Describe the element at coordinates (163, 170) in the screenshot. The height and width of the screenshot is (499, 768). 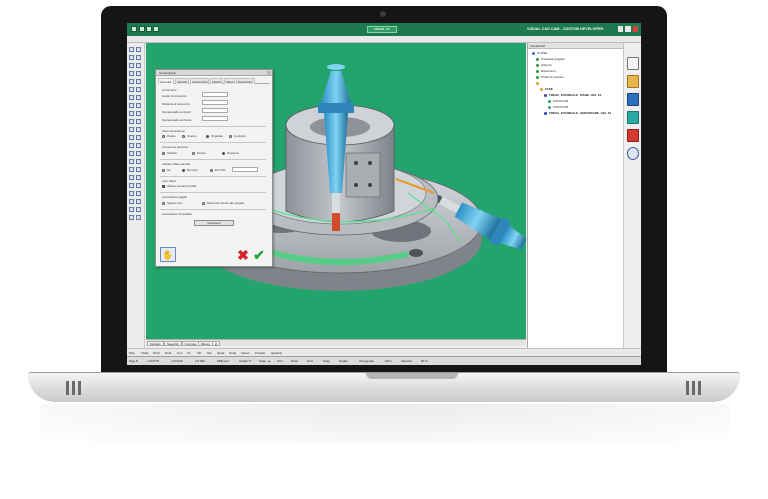
I see `radio-no` at that location.